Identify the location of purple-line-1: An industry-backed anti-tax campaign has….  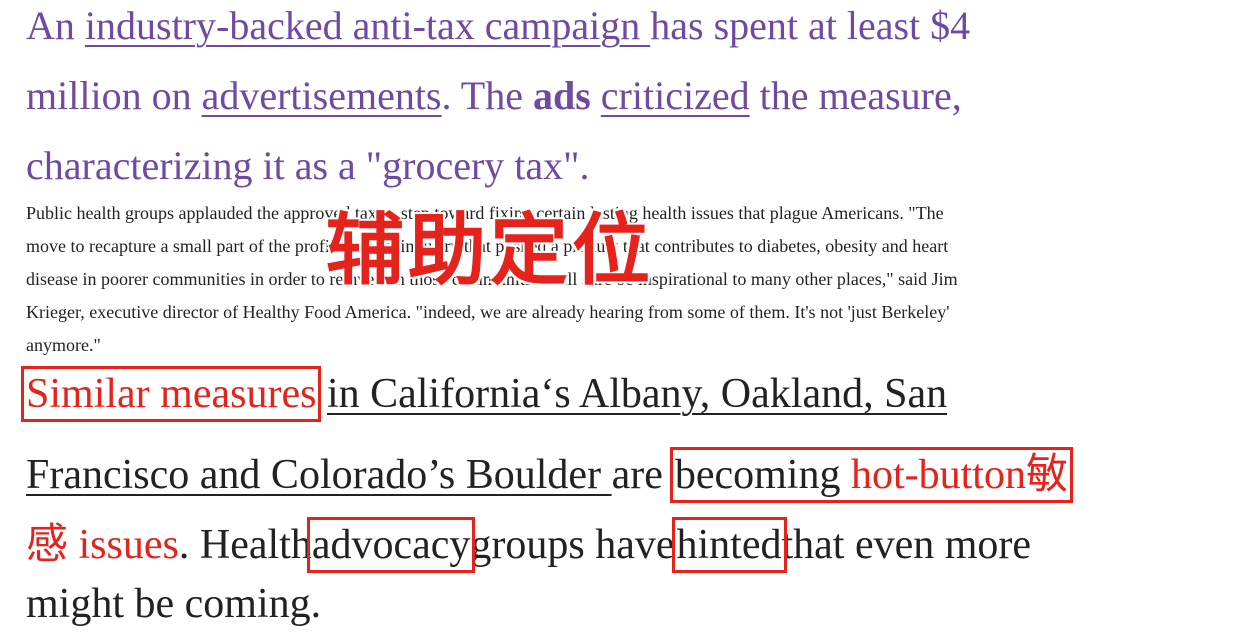
(498, 25).